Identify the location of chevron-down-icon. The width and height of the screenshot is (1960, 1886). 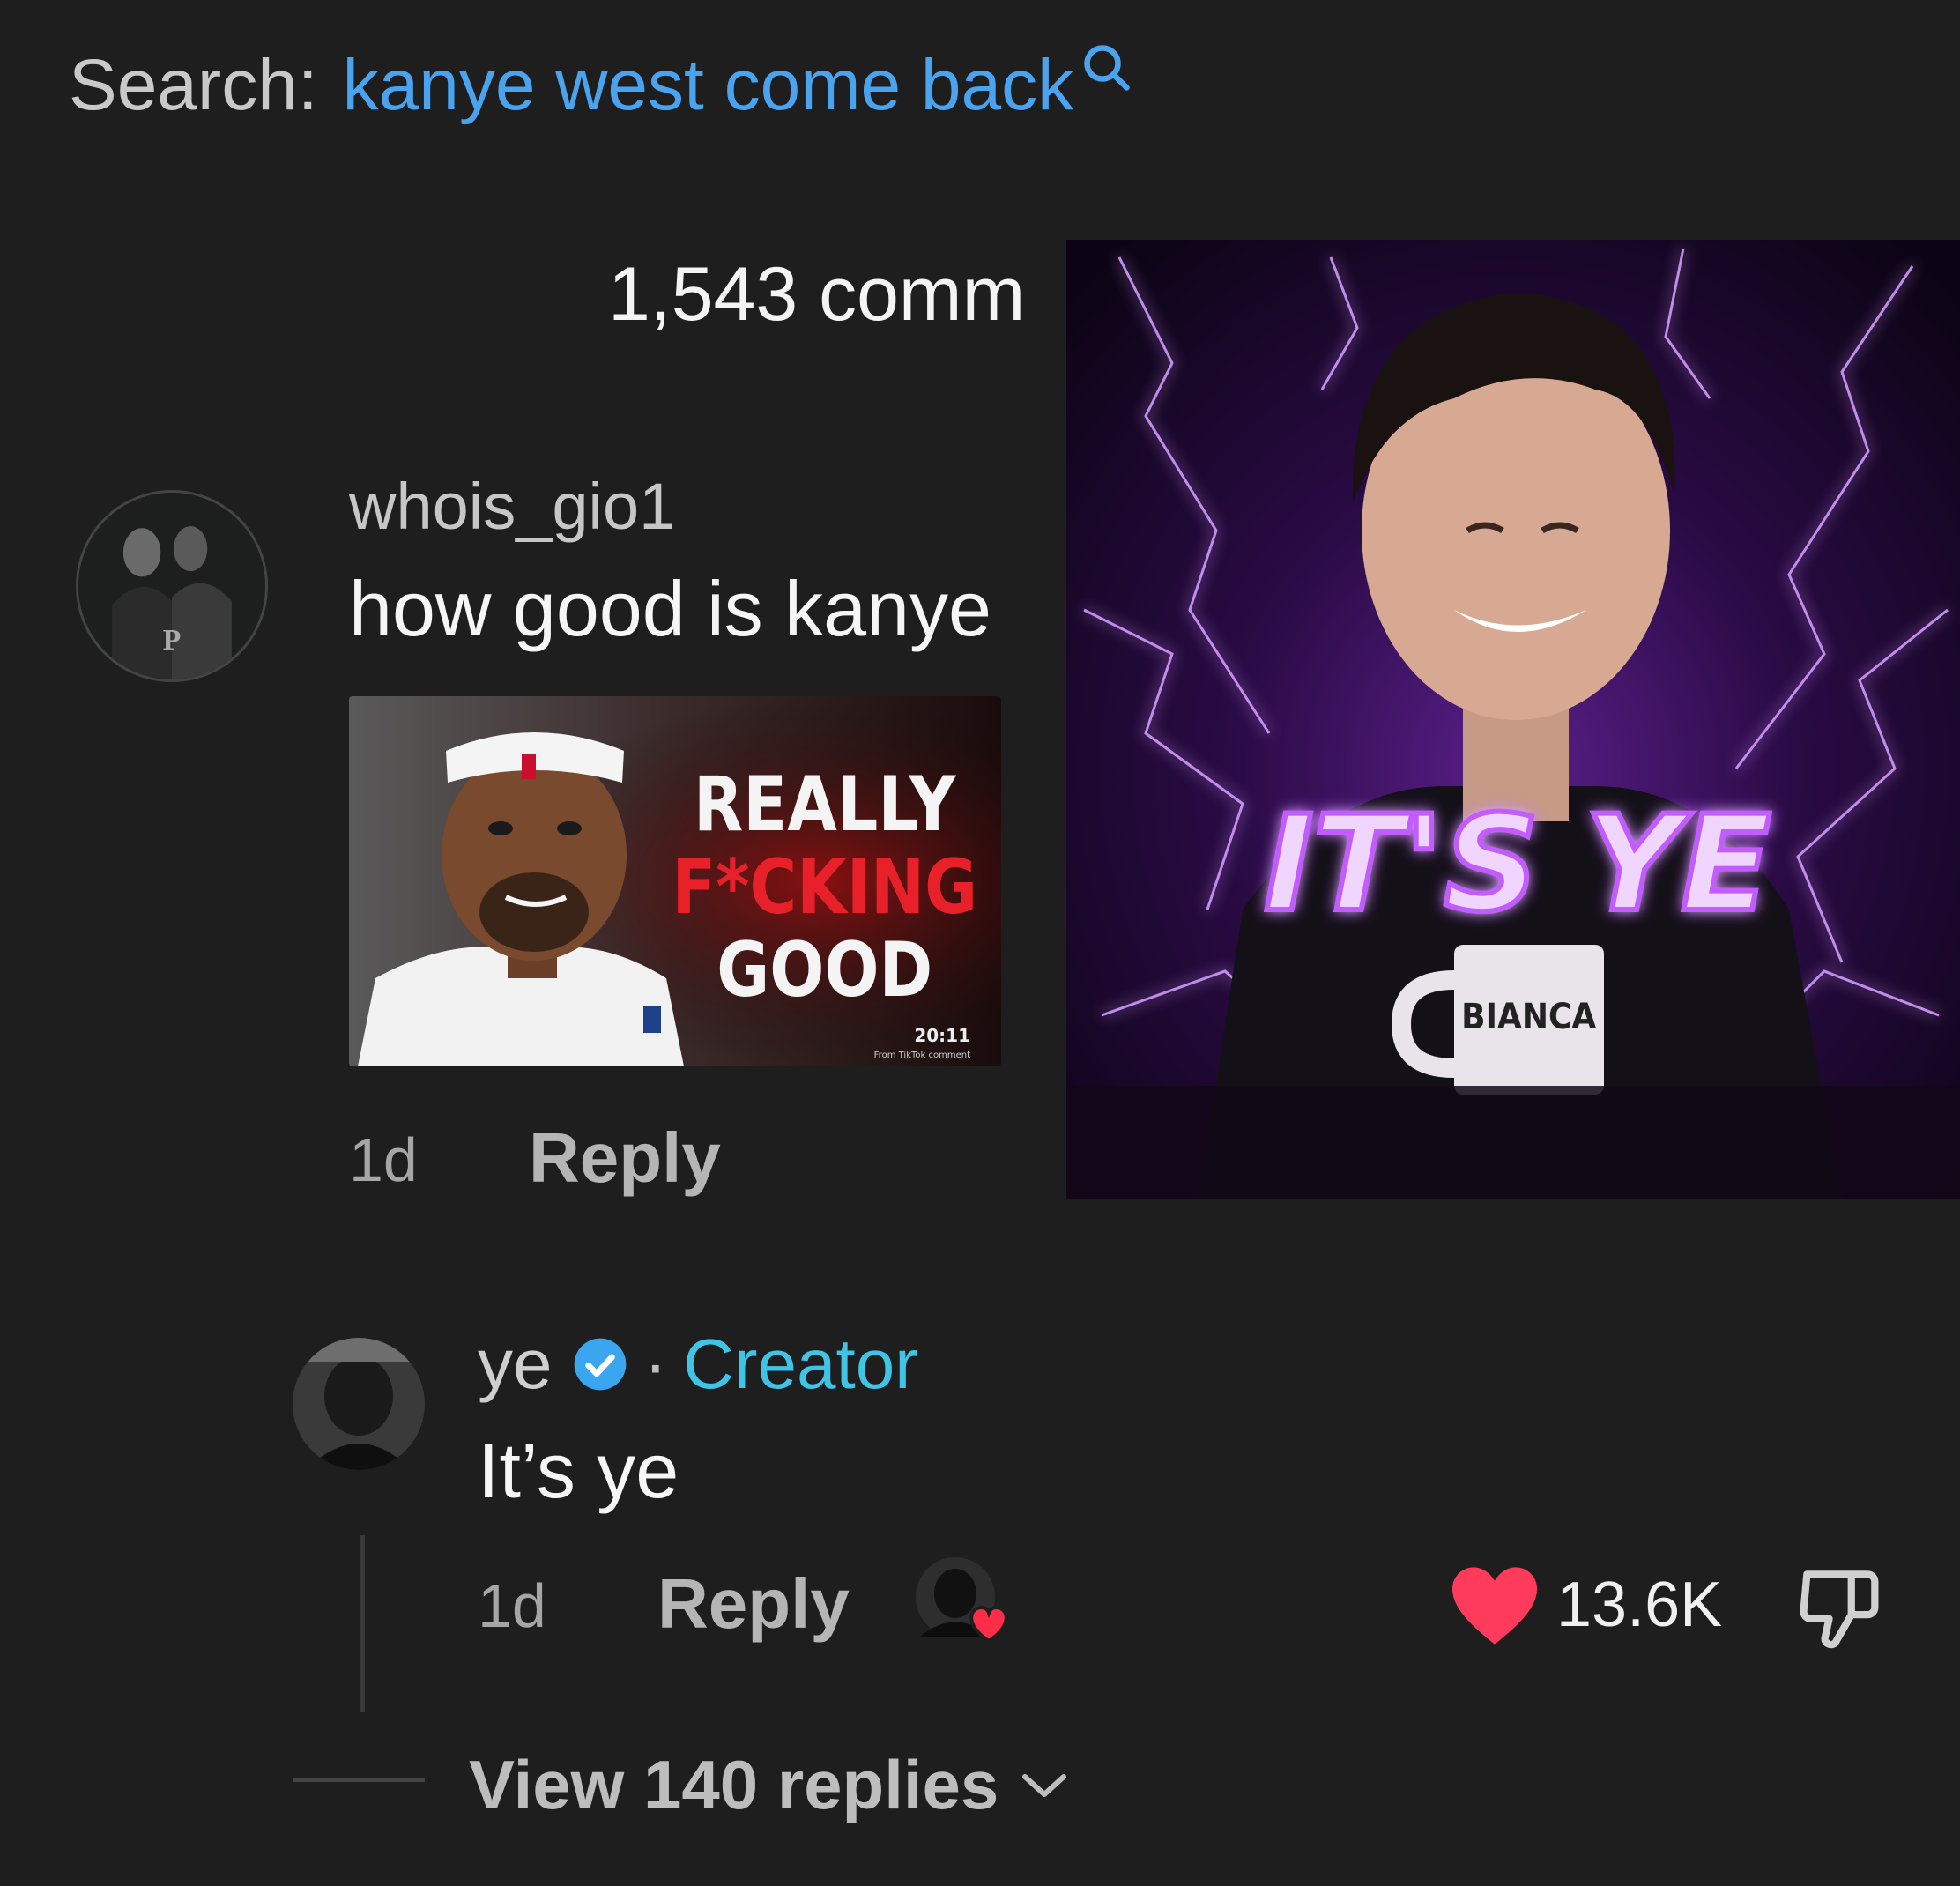
(1044, 1785).